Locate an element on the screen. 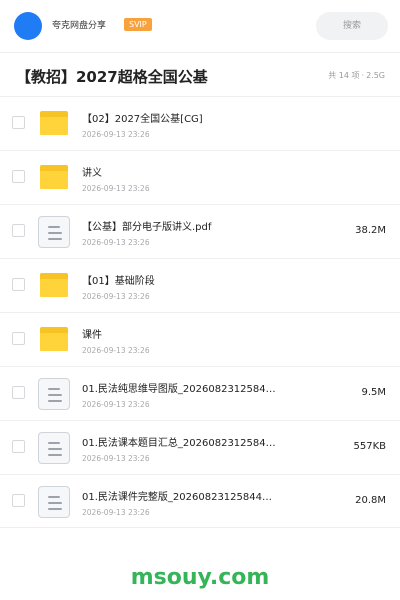 This screenshot has width=400, height=600. list-item: 课件 2026-09-13 23:26 is located at coordinates (200, 339).